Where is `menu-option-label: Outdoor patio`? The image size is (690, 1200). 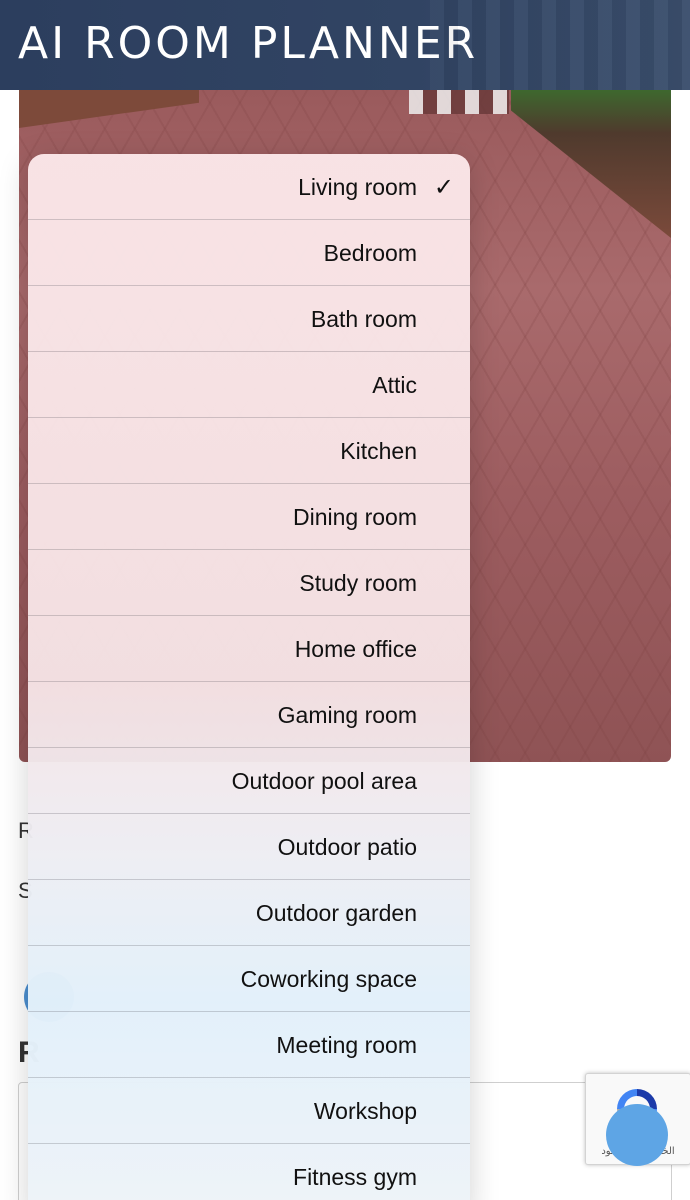 menu-option-label: Outdoor patio is located at coordinates (347, 847).